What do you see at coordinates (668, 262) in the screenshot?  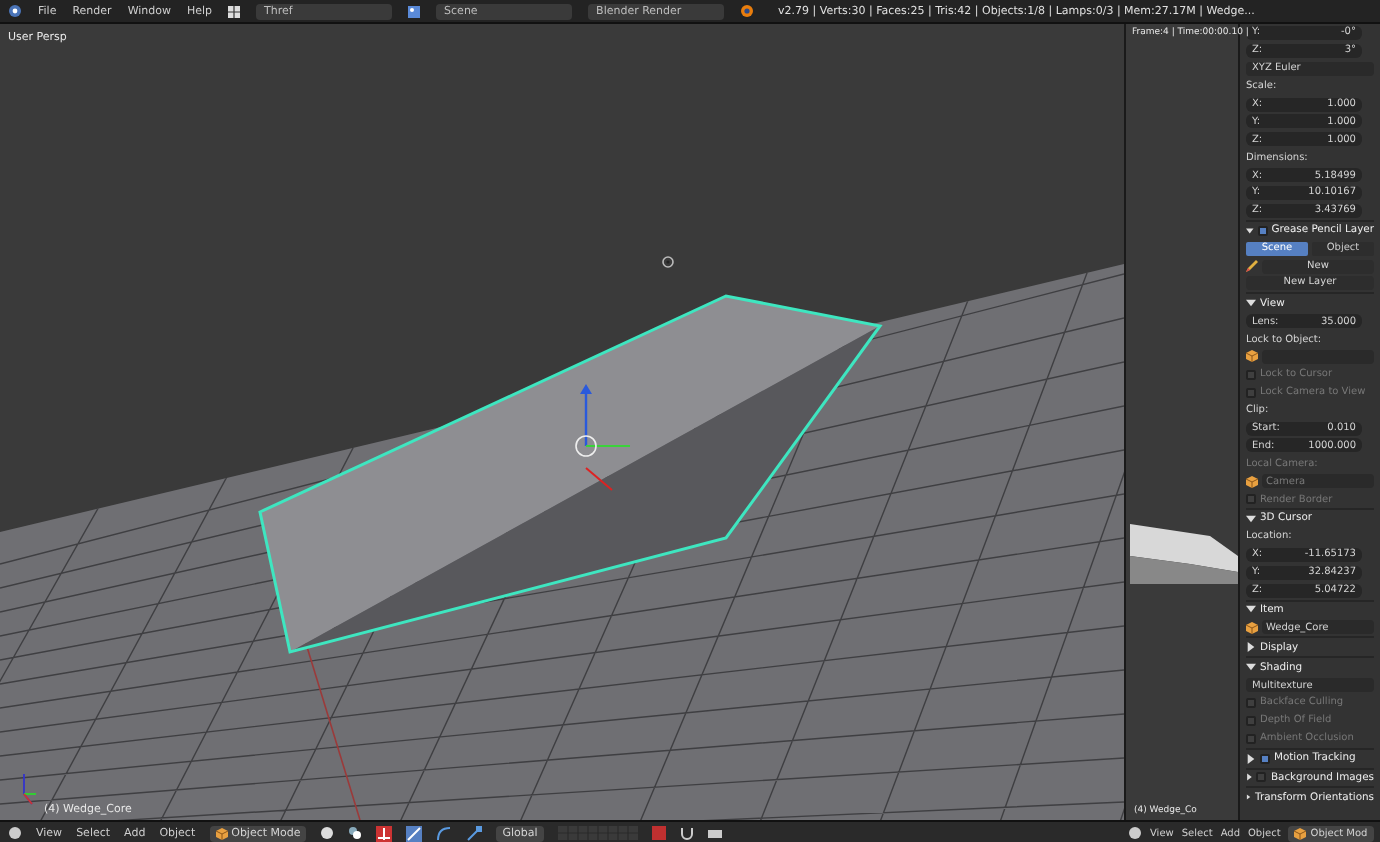 I see `lamp-icon` at bounding box center [668, 262].